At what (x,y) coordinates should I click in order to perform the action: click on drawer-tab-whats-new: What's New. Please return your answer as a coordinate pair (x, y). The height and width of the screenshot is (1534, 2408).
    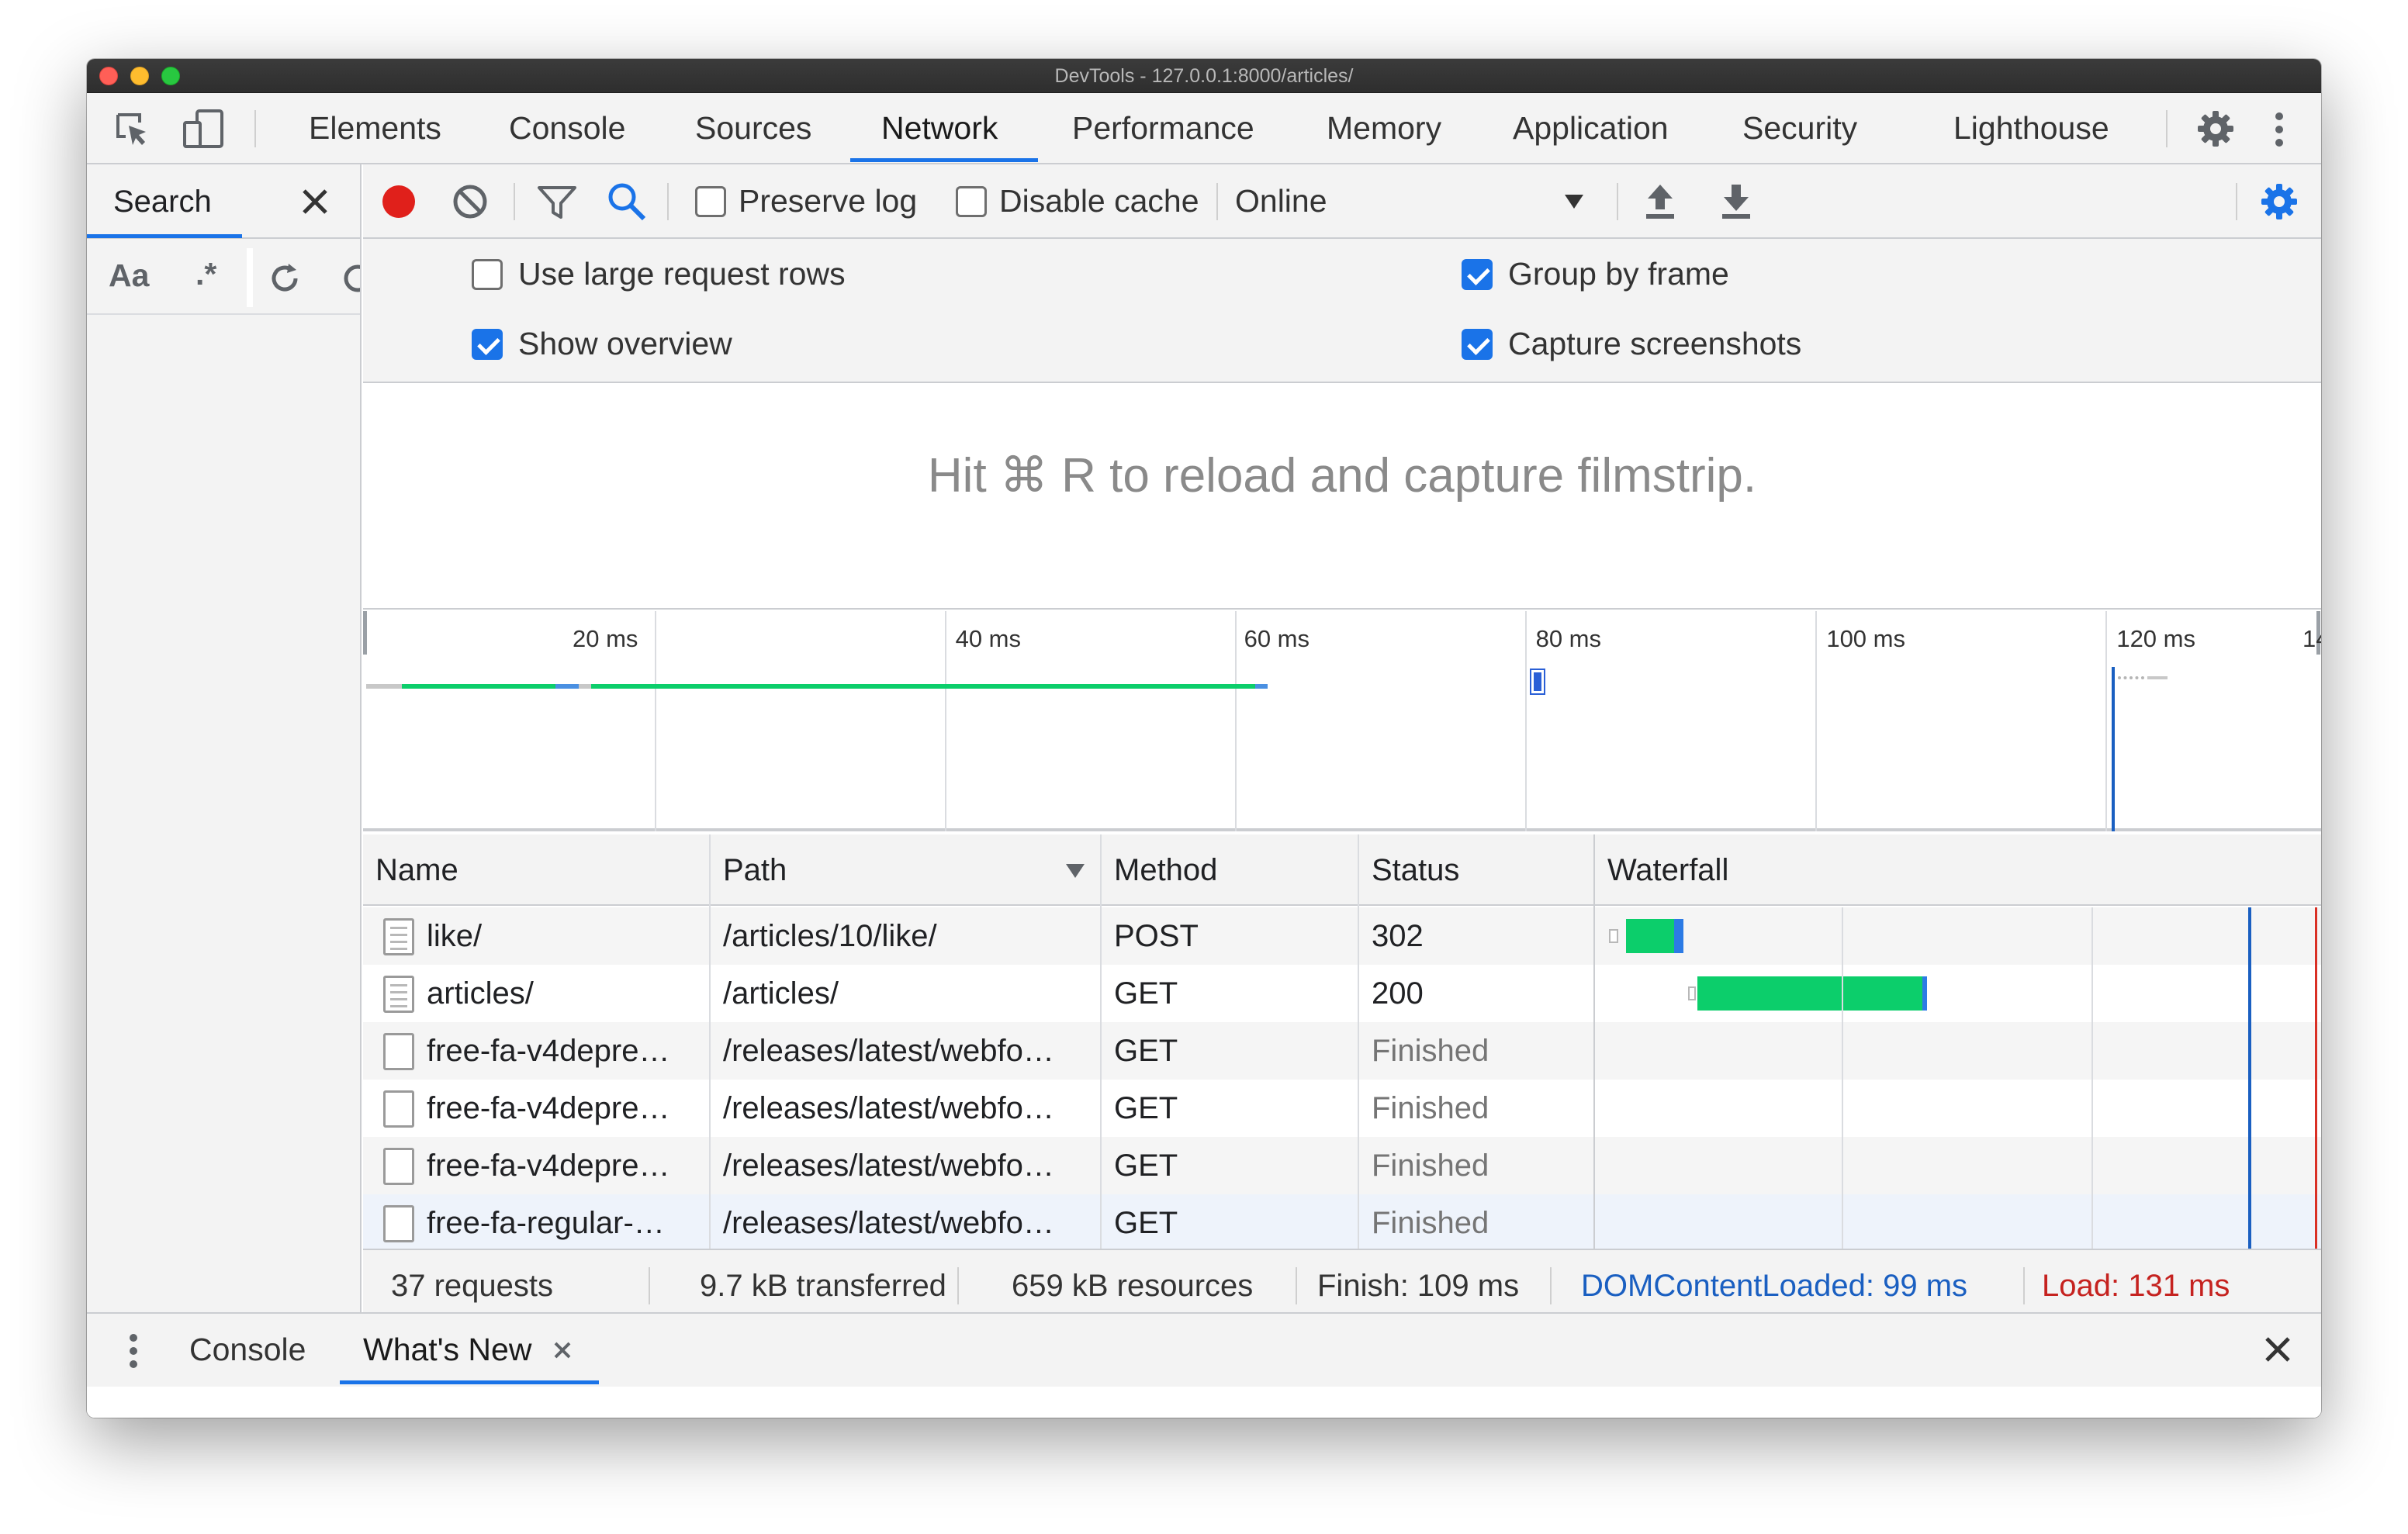
    Looking at the image, I should click on (447, 1349).